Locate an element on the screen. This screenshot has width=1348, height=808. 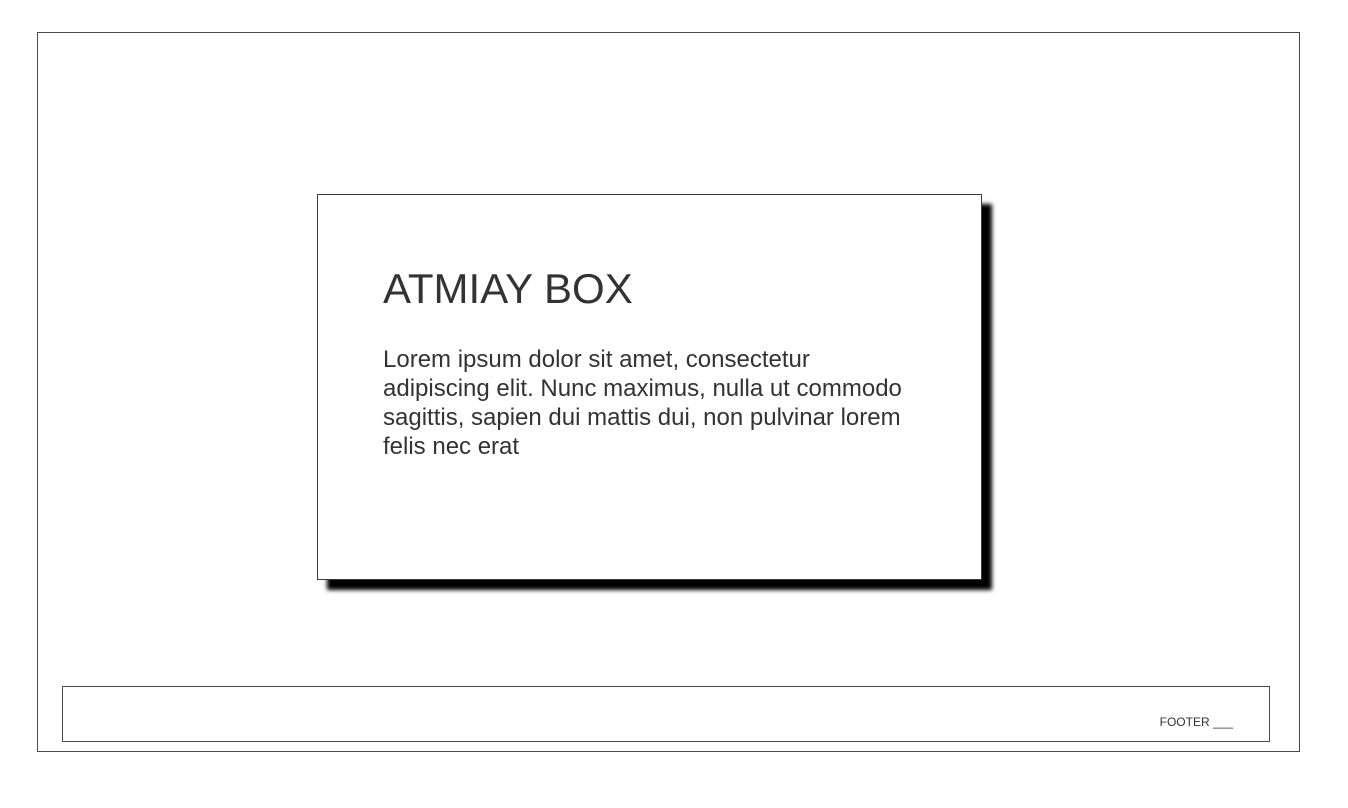
footer: FOOTER ___ is located at coordinates (666, 714).